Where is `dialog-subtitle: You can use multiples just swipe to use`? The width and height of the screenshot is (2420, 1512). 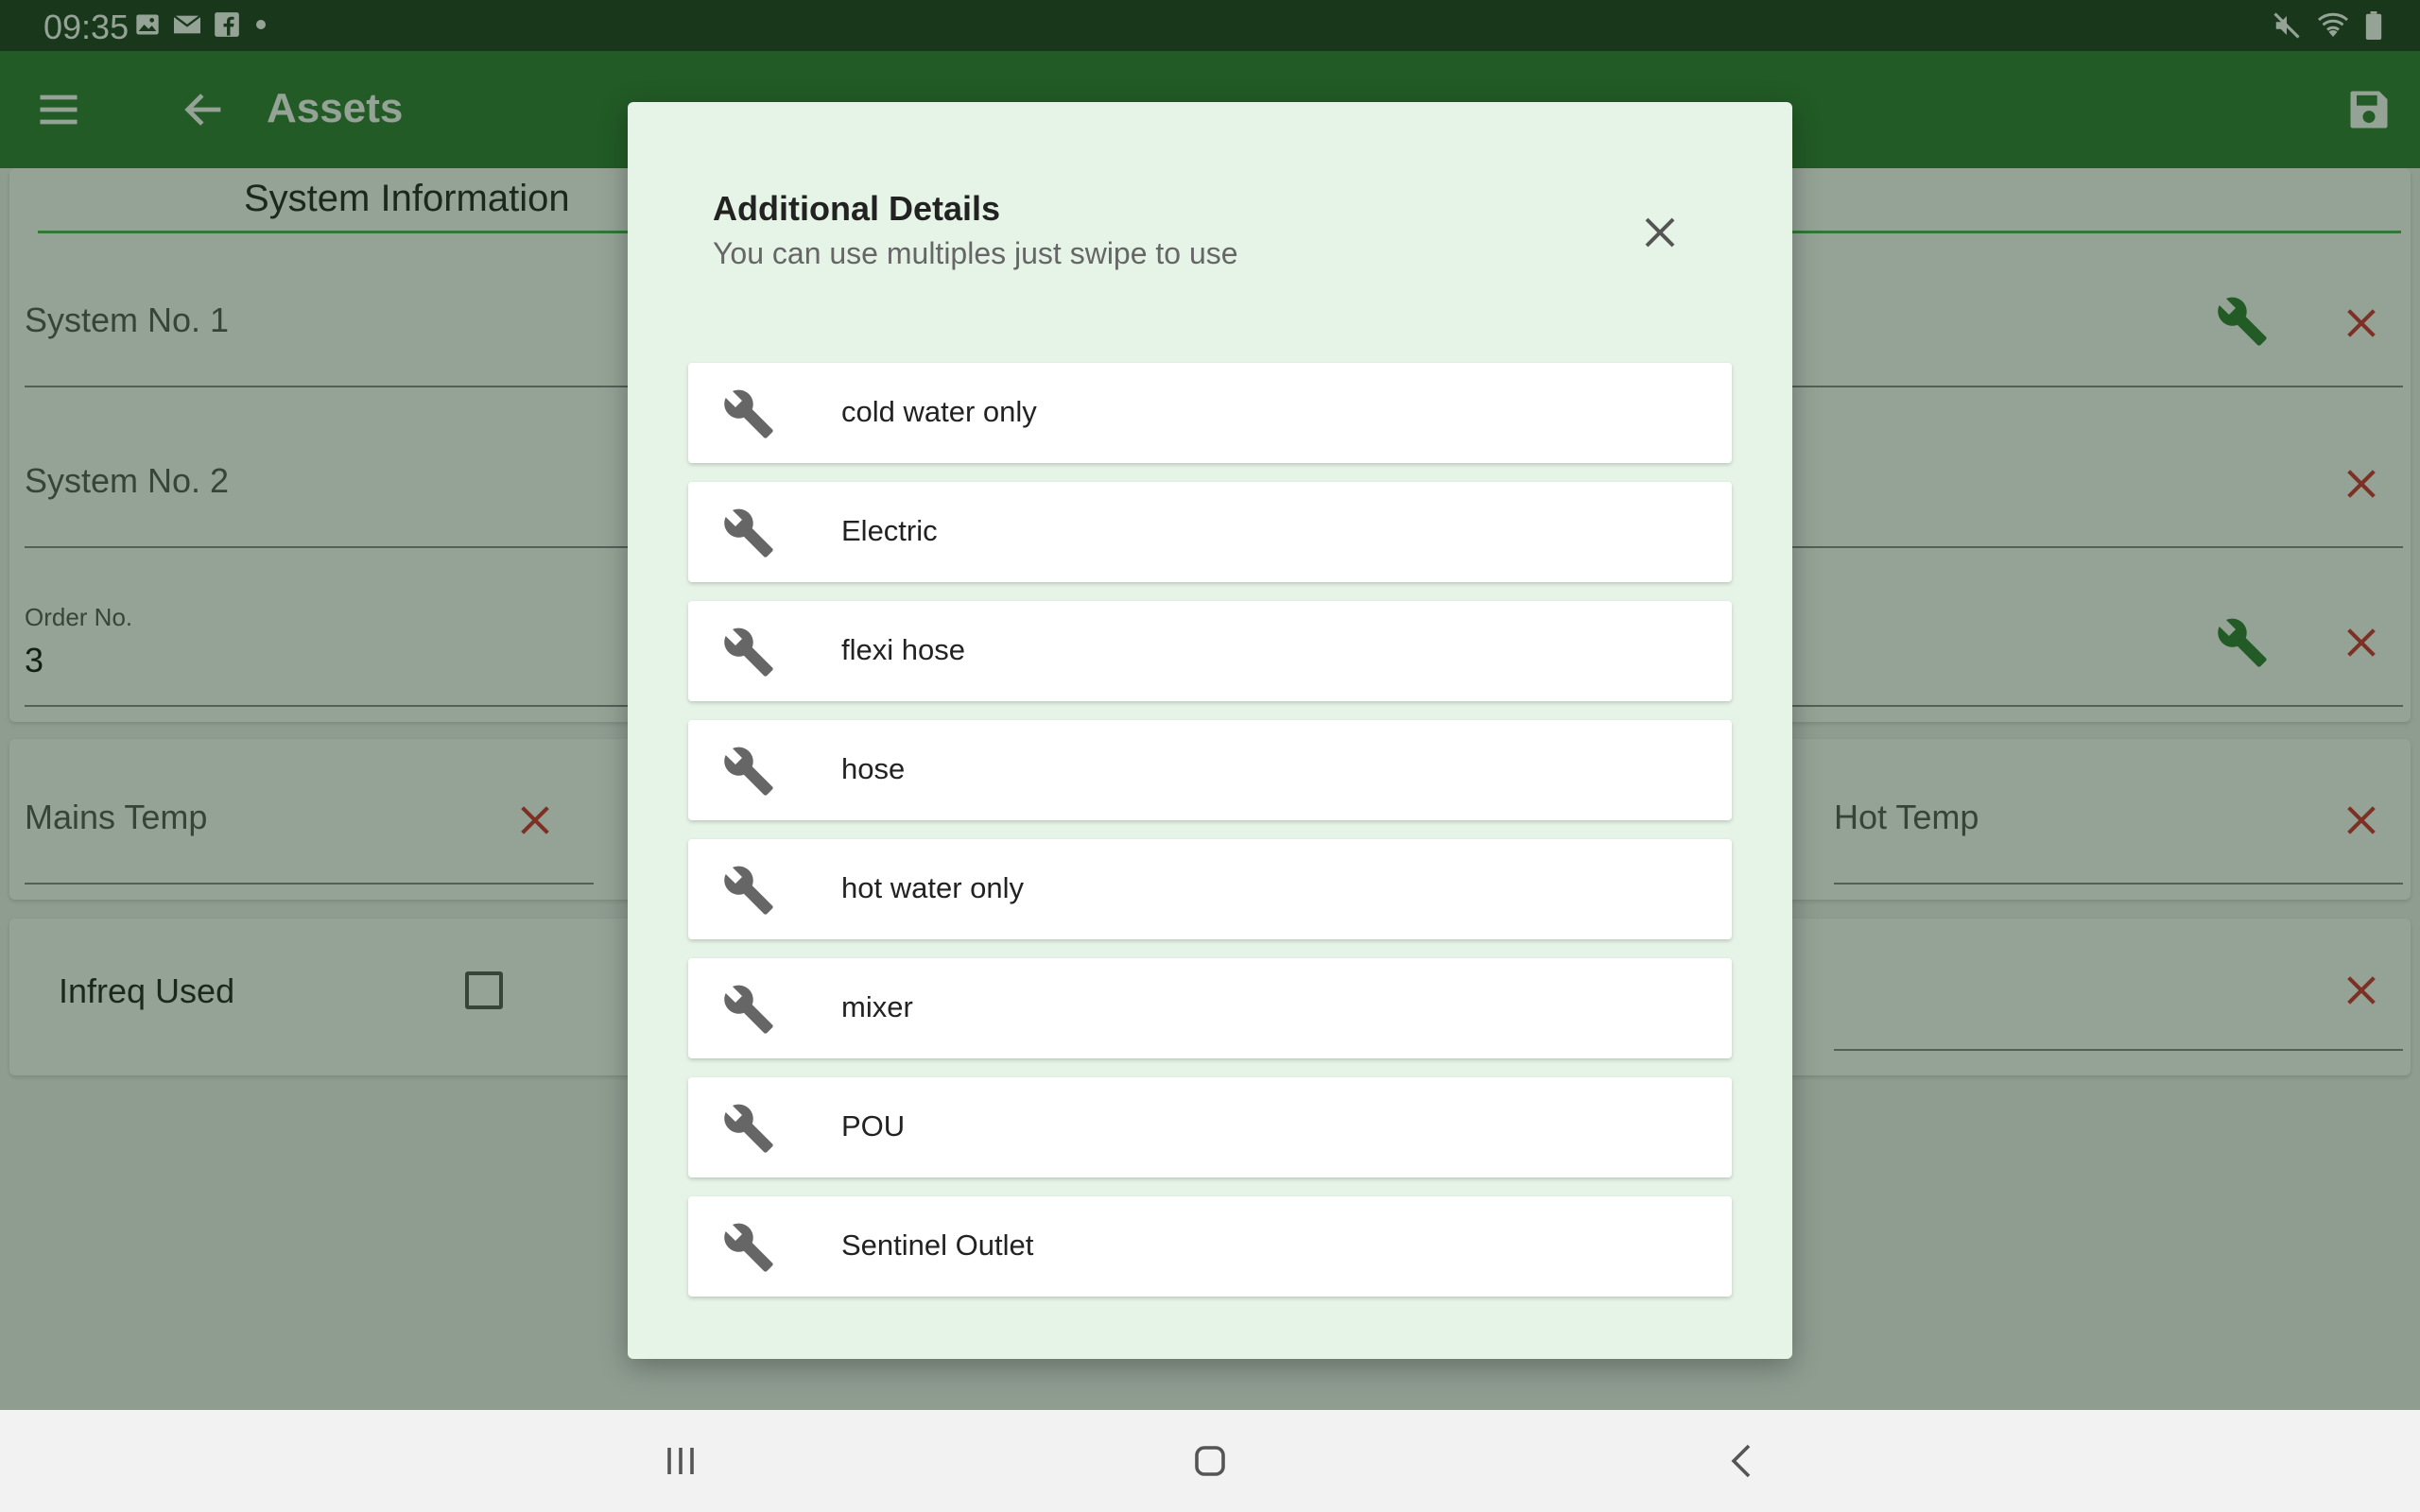 dialog-subtitle: You can use multiples just swipe to use is located at coordinates (976, 253).